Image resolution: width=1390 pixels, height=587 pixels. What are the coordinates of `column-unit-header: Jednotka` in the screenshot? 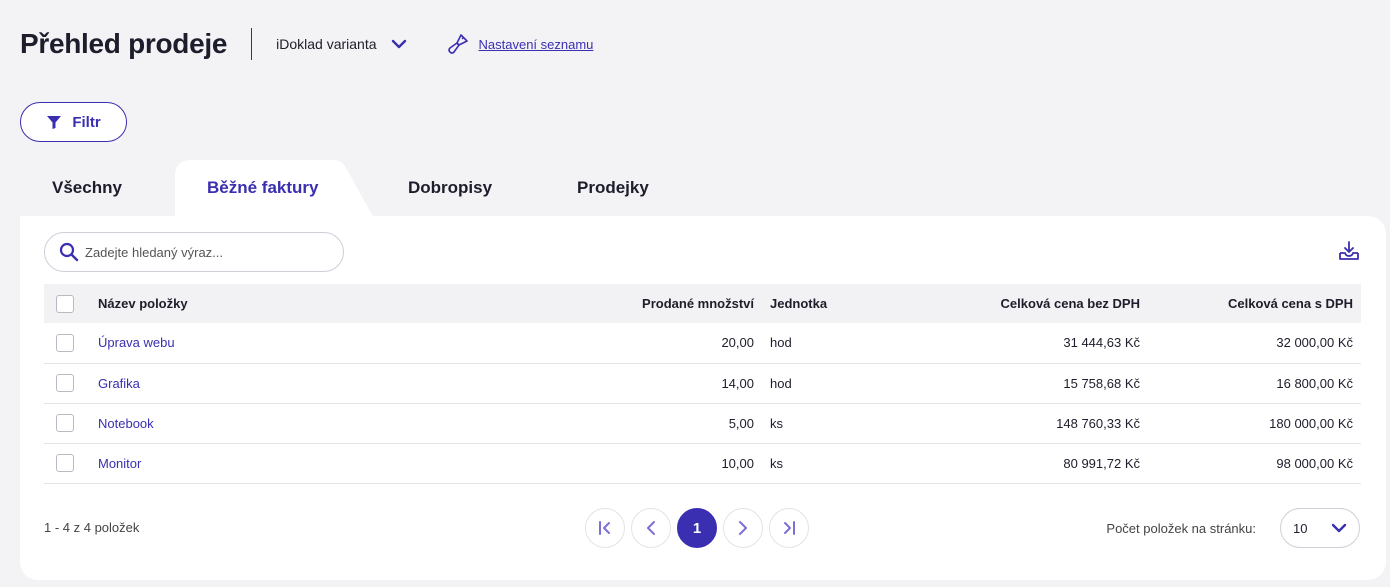 It's located at (824, 303).